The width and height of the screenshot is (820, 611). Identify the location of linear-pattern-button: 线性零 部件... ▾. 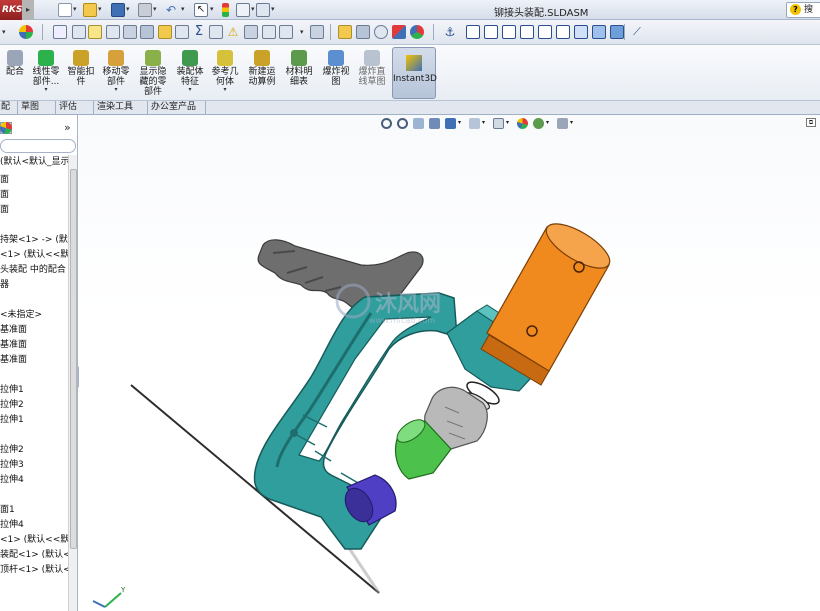
(46, 73).